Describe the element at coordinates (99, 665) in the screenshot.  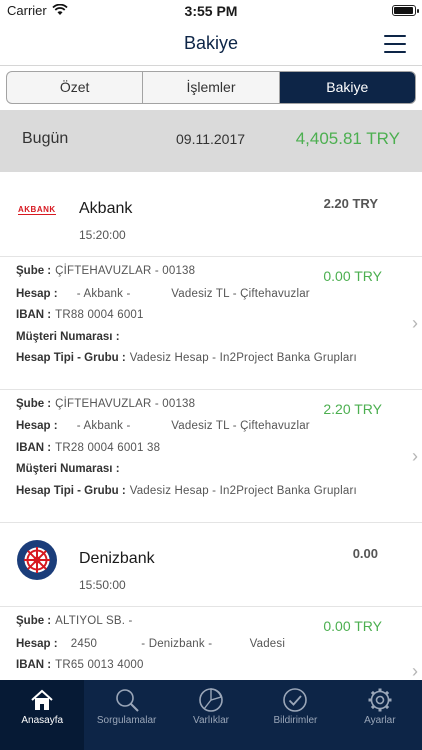
I see `iban-value: TR65 0013 4000` at that location.